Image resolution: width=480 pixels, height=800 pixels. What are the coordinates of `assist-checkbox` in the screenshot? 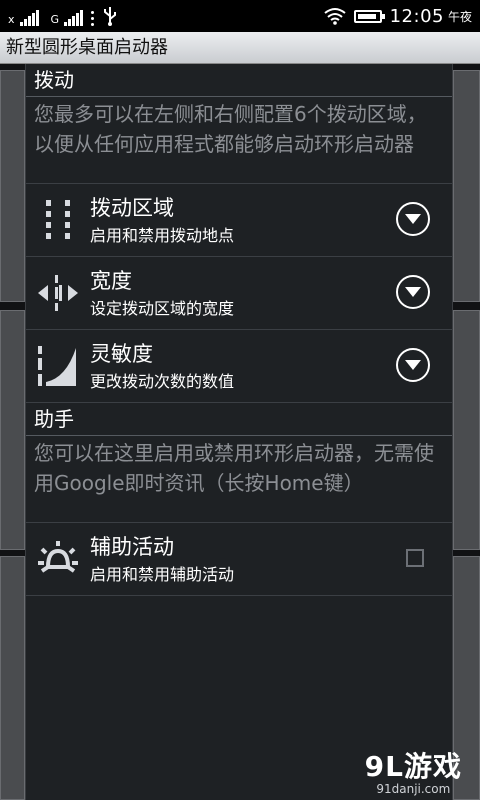 It's located at (415, 558).